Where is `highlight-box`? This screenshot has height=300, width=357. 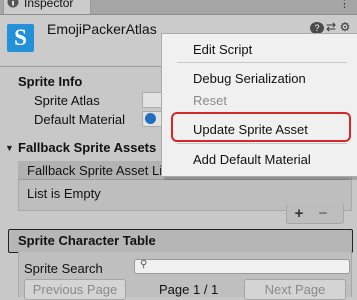
highlight-box is located at coordinates (261, 127).